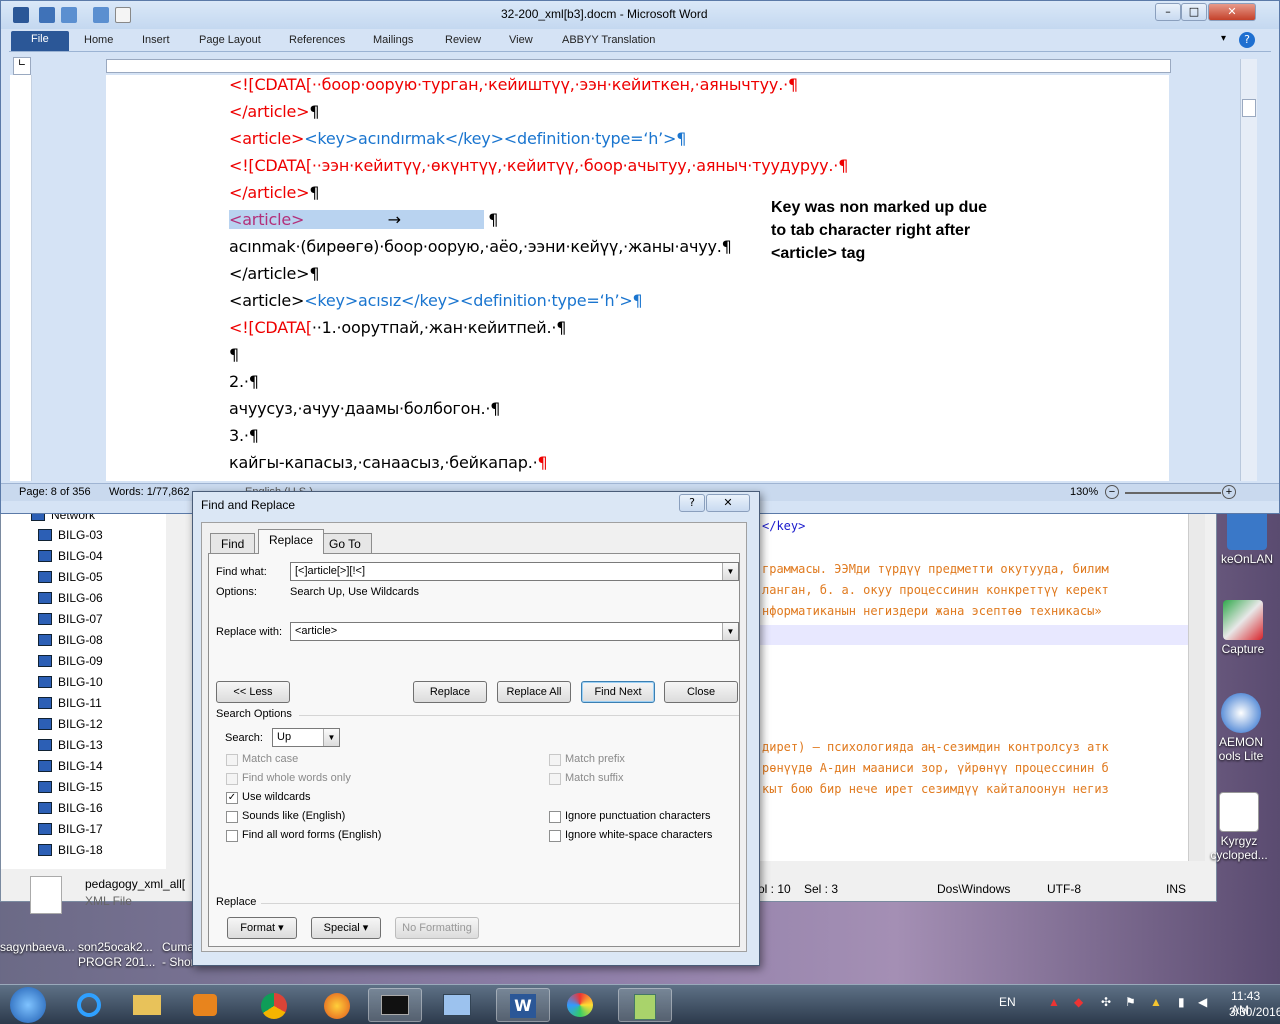 The height and width of the screenshot is (1024, 1280). What do you see at coordinates (555, 817) in the screenshot?
I see `ignore-punct-checkbox` at bounding box center [555, 817].